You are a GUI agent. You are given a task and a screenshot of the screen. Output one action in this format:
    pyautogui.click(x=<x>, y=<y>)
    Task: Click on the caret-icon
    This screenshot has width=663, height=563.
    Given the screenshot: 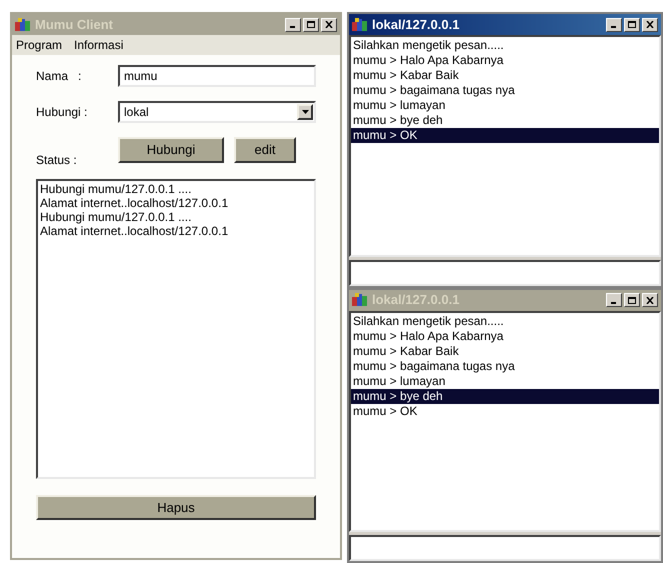 What is the action you would take?
    pyautogui.click(x=305, y=112)
    